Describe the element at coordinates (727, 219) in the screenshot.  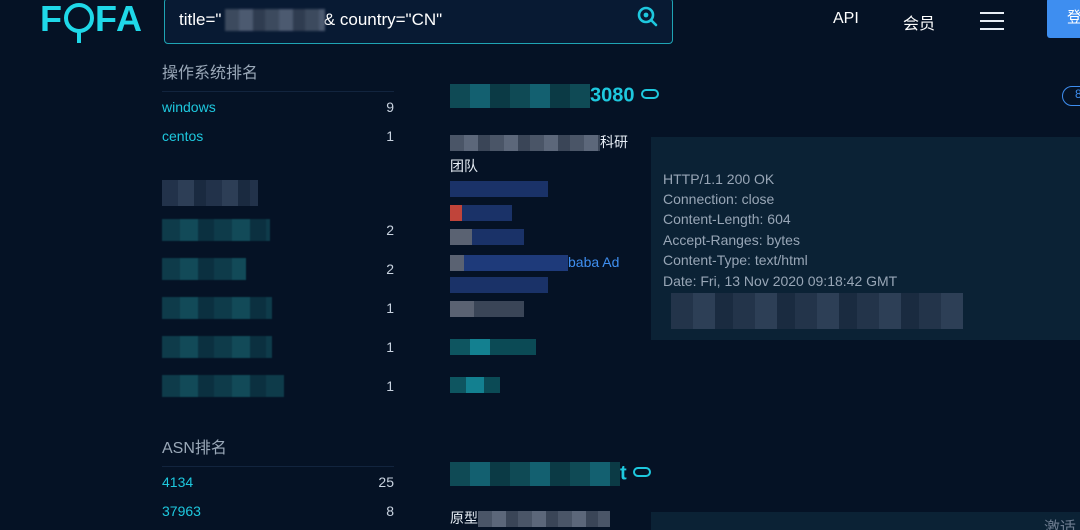
I see `http-header-line: Content-Length: 604` at that location.